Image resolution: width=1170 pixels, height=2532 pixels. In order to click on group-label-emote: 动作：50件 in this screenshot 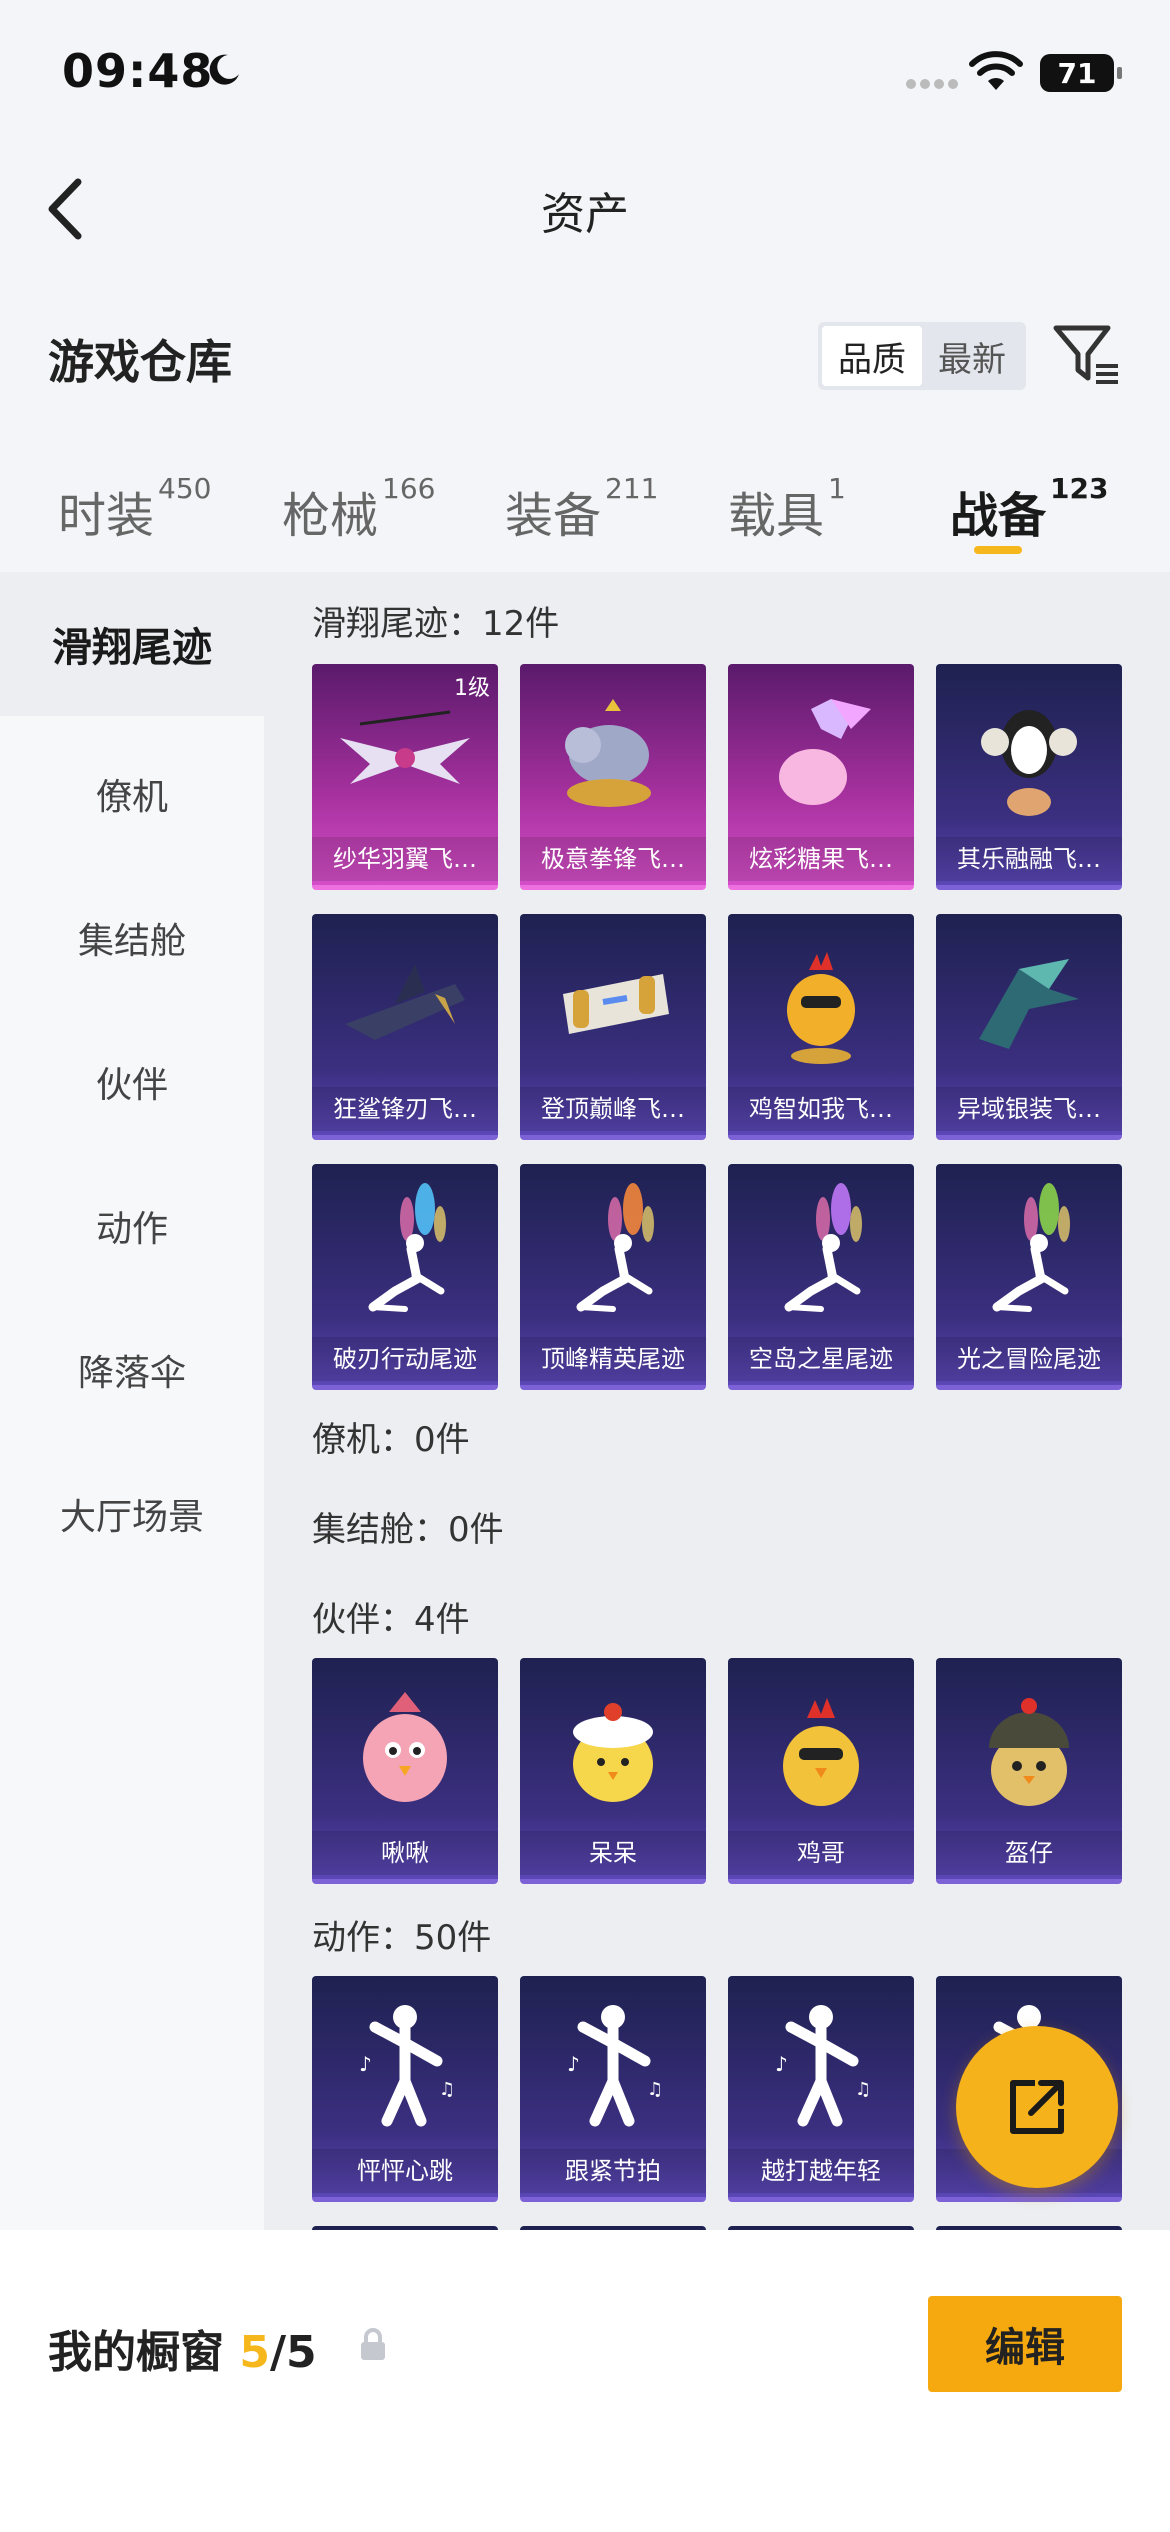, I will do `click(402, 1938)`.